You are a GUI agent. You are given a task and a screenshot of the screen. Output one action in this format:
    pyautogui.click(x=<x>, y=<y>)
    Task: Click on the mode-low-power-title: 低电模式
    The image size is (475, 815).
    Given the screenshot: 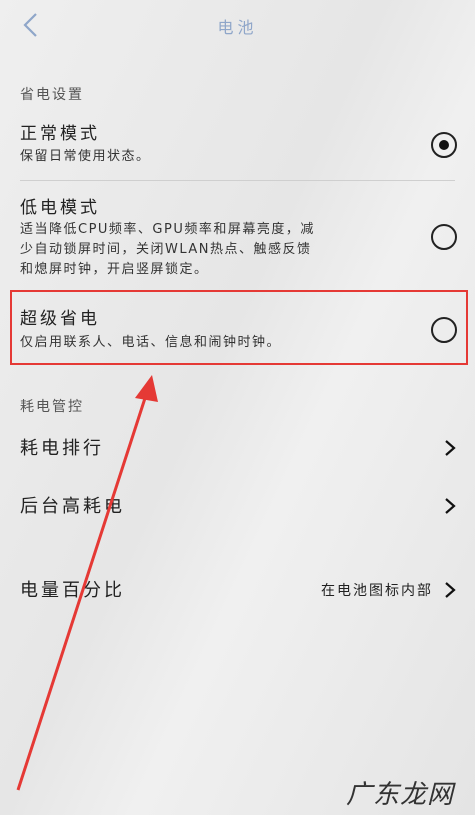 What is the action you would take?
    pyautogui.click(x=60, y=208)
    